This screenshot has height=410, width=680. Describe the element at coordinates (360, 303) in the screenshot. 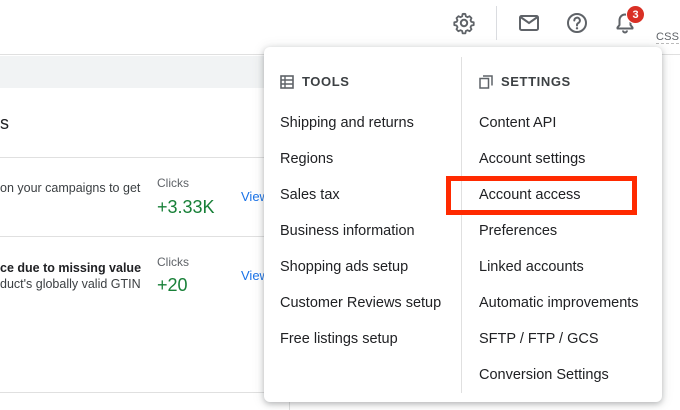

I see `menu-item-customer-reviews-setup: Customer Reviews setup` at that location.